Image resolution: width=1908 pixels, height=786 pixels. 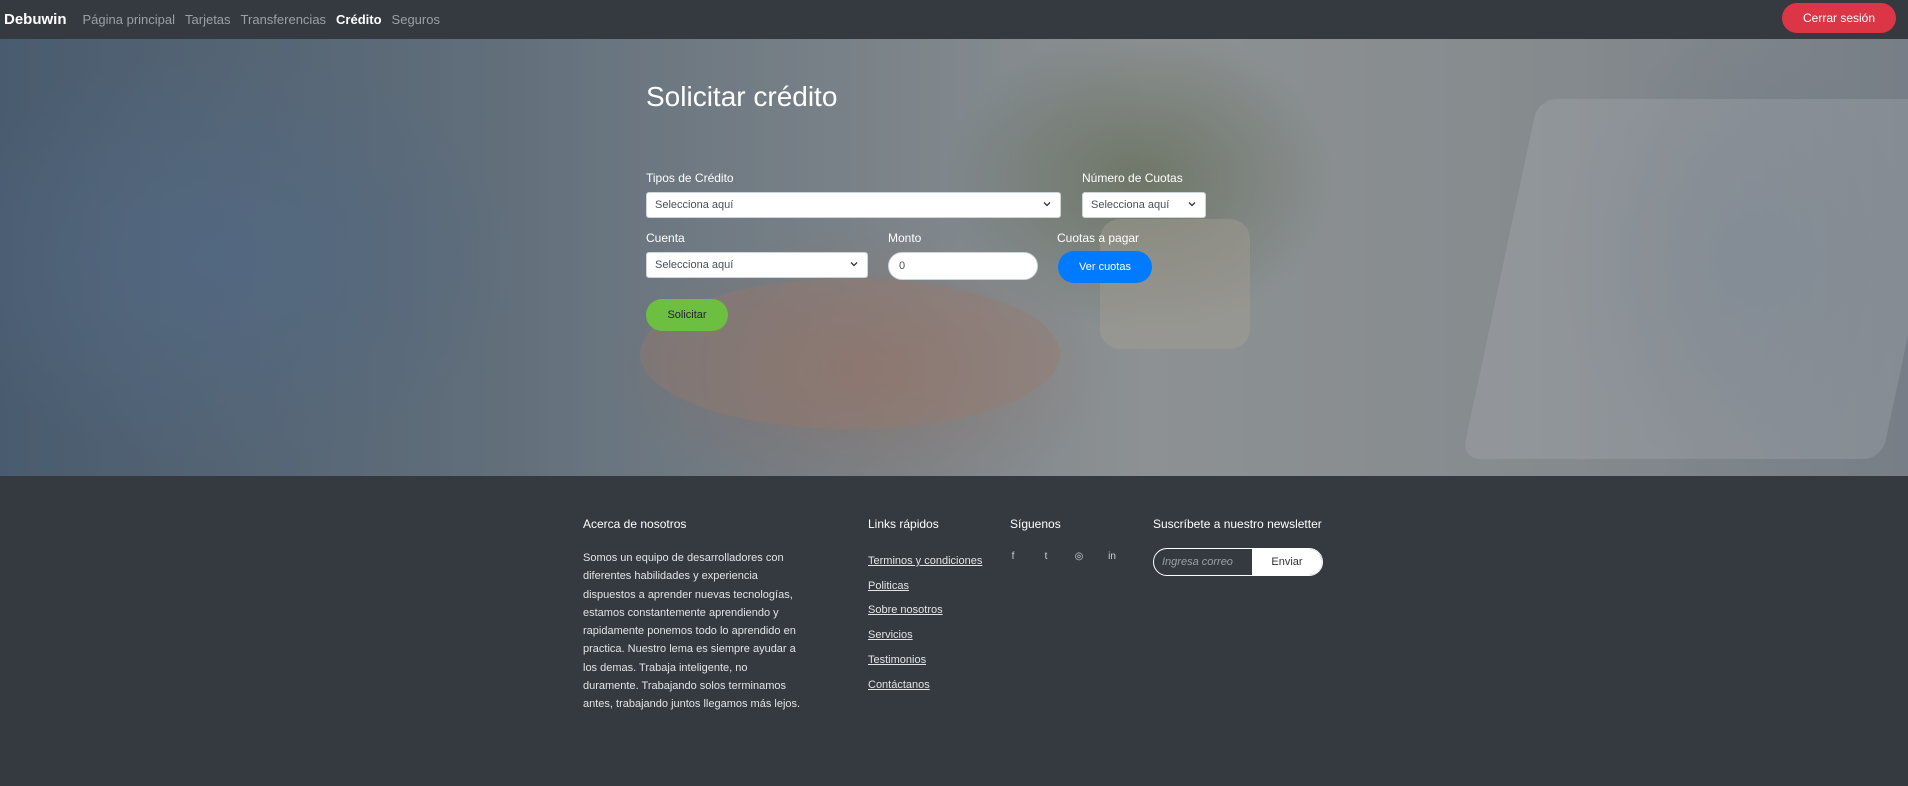 I want to click on brand-logo: Debuwin, so click(x=35, y=19).